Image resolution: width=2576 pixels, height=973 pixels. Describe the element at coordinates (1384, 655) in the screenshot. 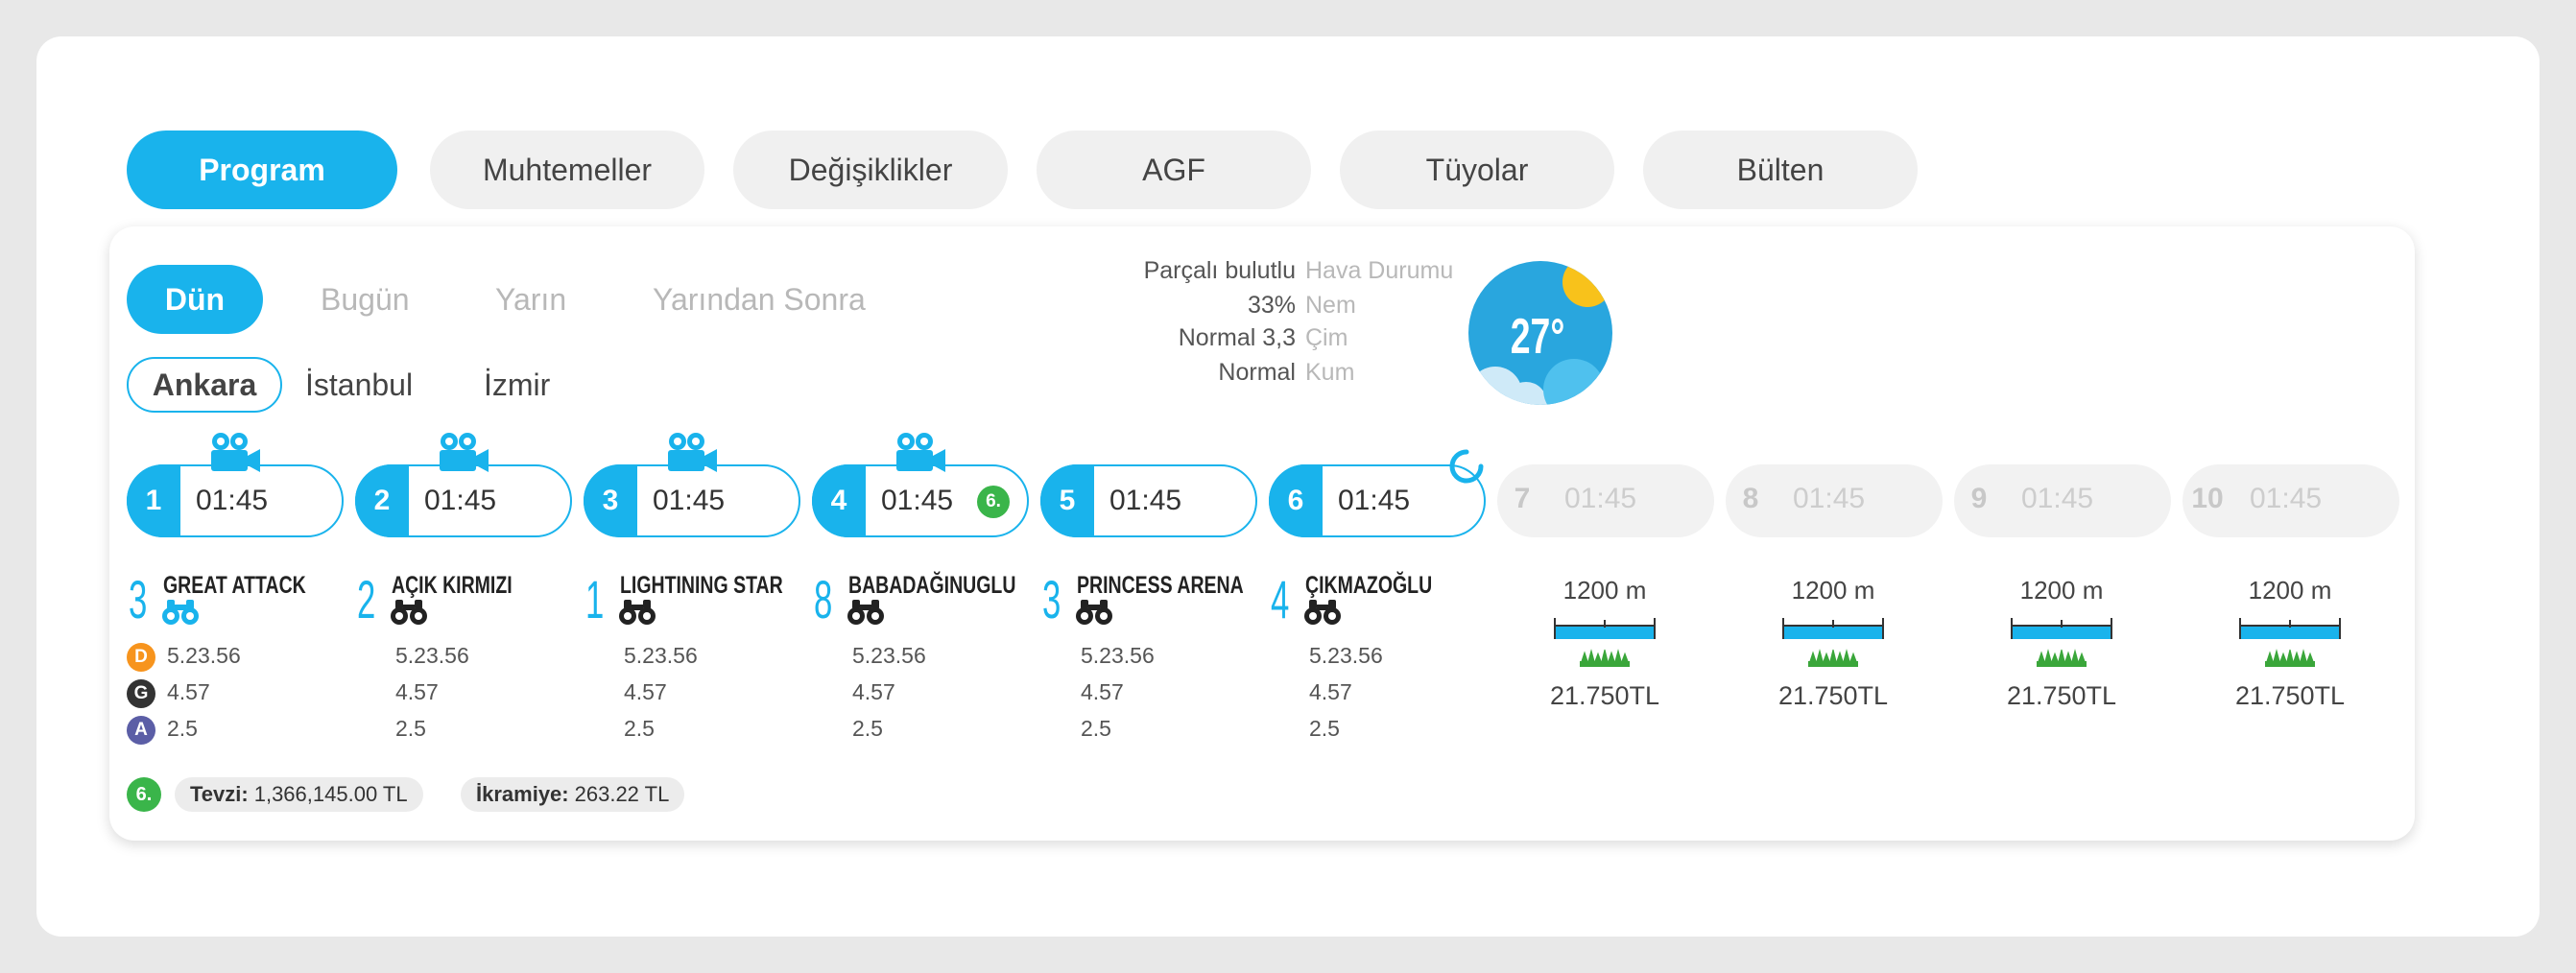

I see `race-result: 4 ÇIKMAZOĞLU 5.23.56 4.57 2.5` at that location.